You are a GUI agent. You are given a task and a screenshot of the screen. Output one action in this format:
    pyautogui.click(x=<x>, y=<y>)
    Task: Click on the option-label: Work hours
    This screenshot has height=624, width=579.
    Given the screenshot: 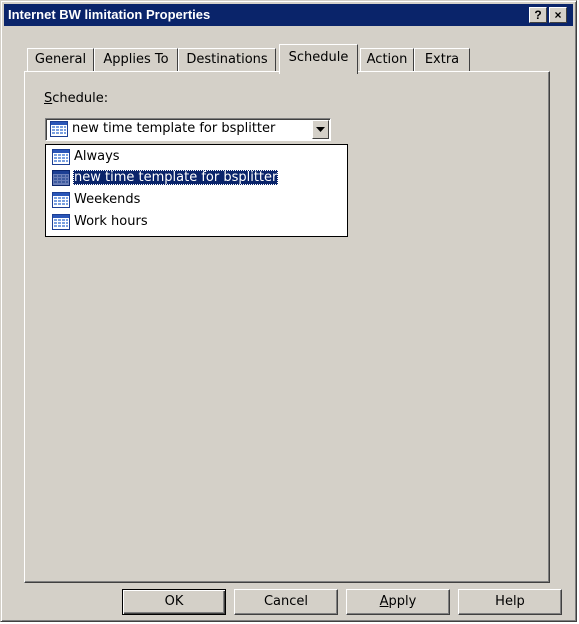 What is the action you would take?
    pyautogui.click(x=111, y=221)
    